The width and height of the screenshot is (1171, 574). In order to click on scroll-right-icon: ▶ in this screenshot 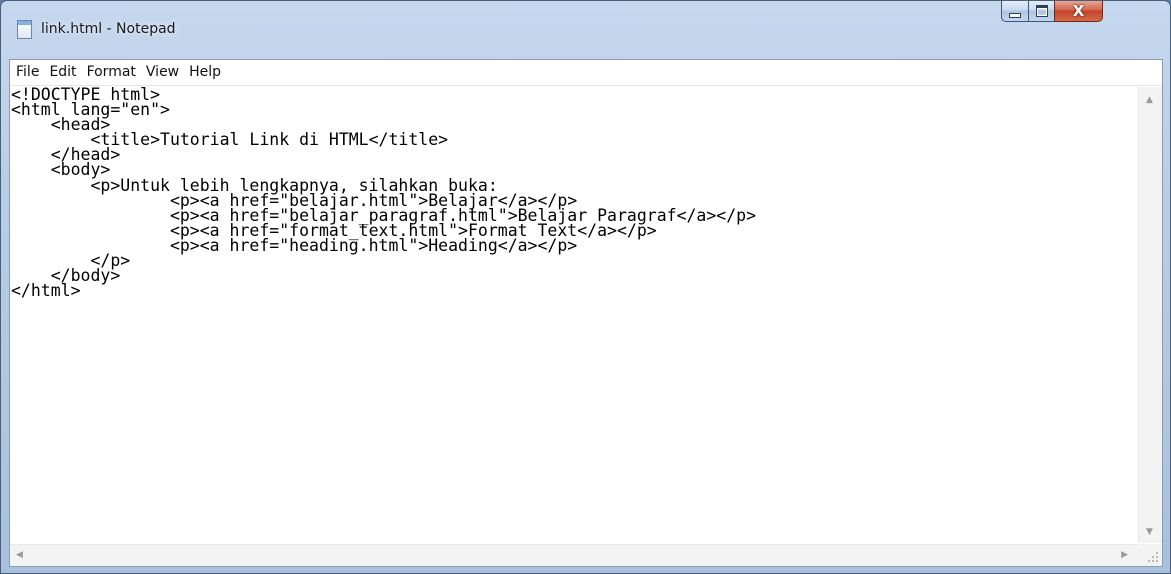, I will do `click(1124, 555)`.